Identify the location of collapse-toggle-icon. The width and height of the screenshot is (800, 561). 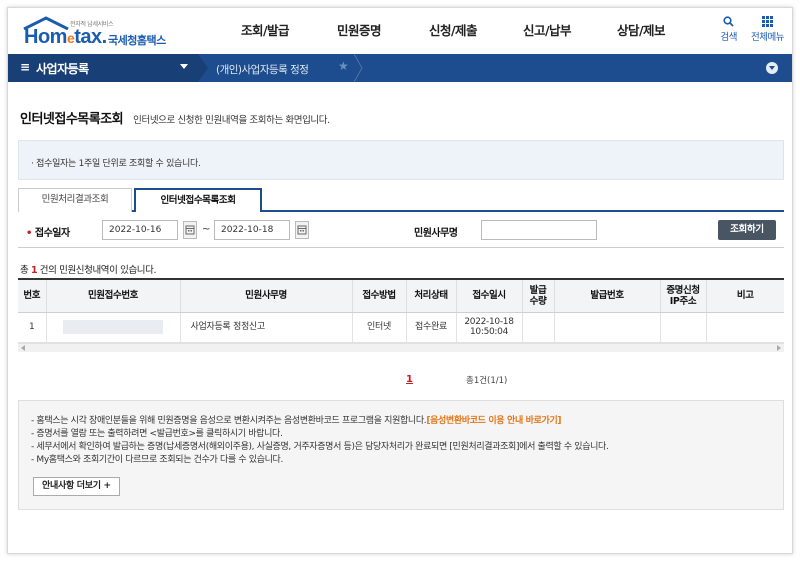
(772, 68).